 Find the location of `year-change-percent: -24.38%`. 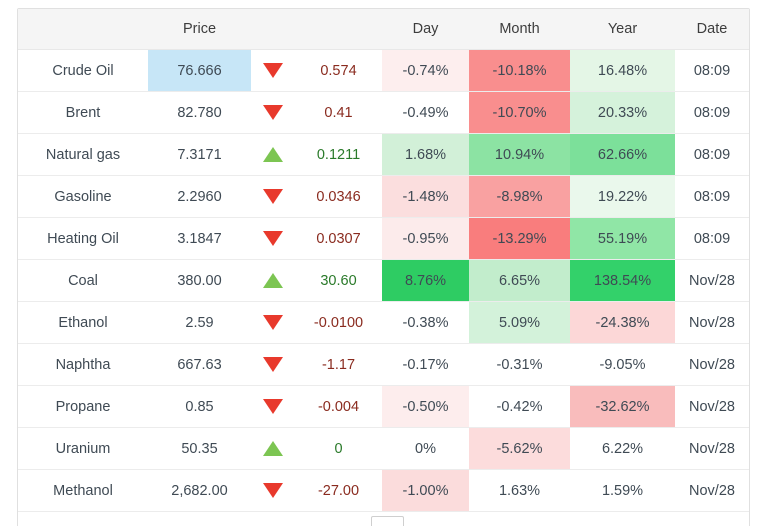

year-change-percent: -24.38% is located at coordinates (622, 322).